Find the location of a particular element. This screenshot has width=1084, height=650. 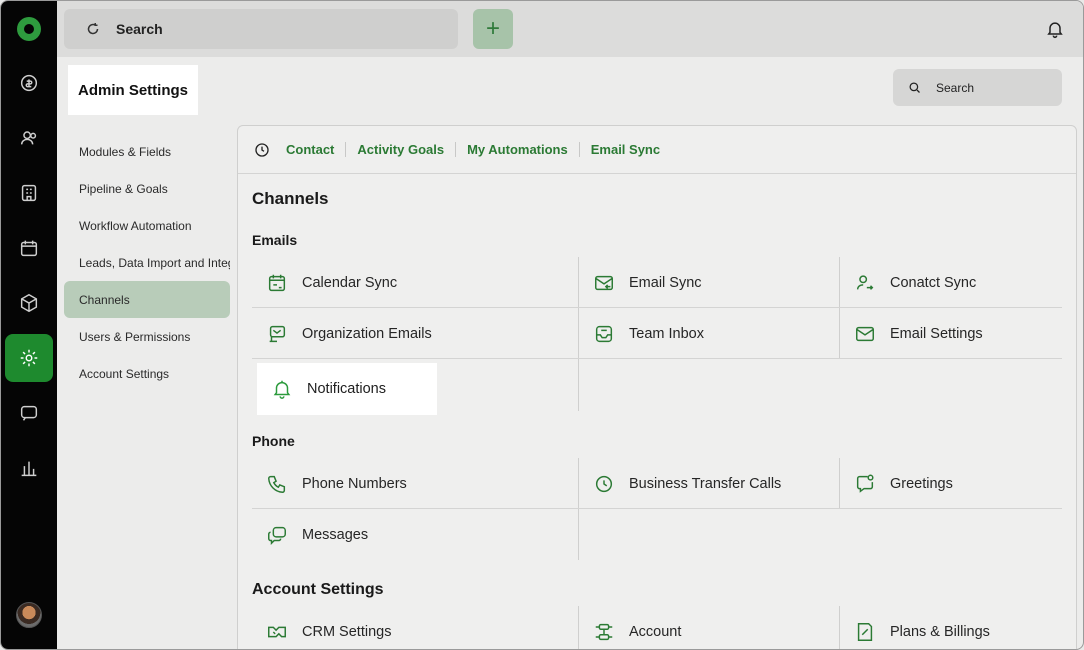

tile-organization-emails: Organization Emails is located at coordinates (415, 333).